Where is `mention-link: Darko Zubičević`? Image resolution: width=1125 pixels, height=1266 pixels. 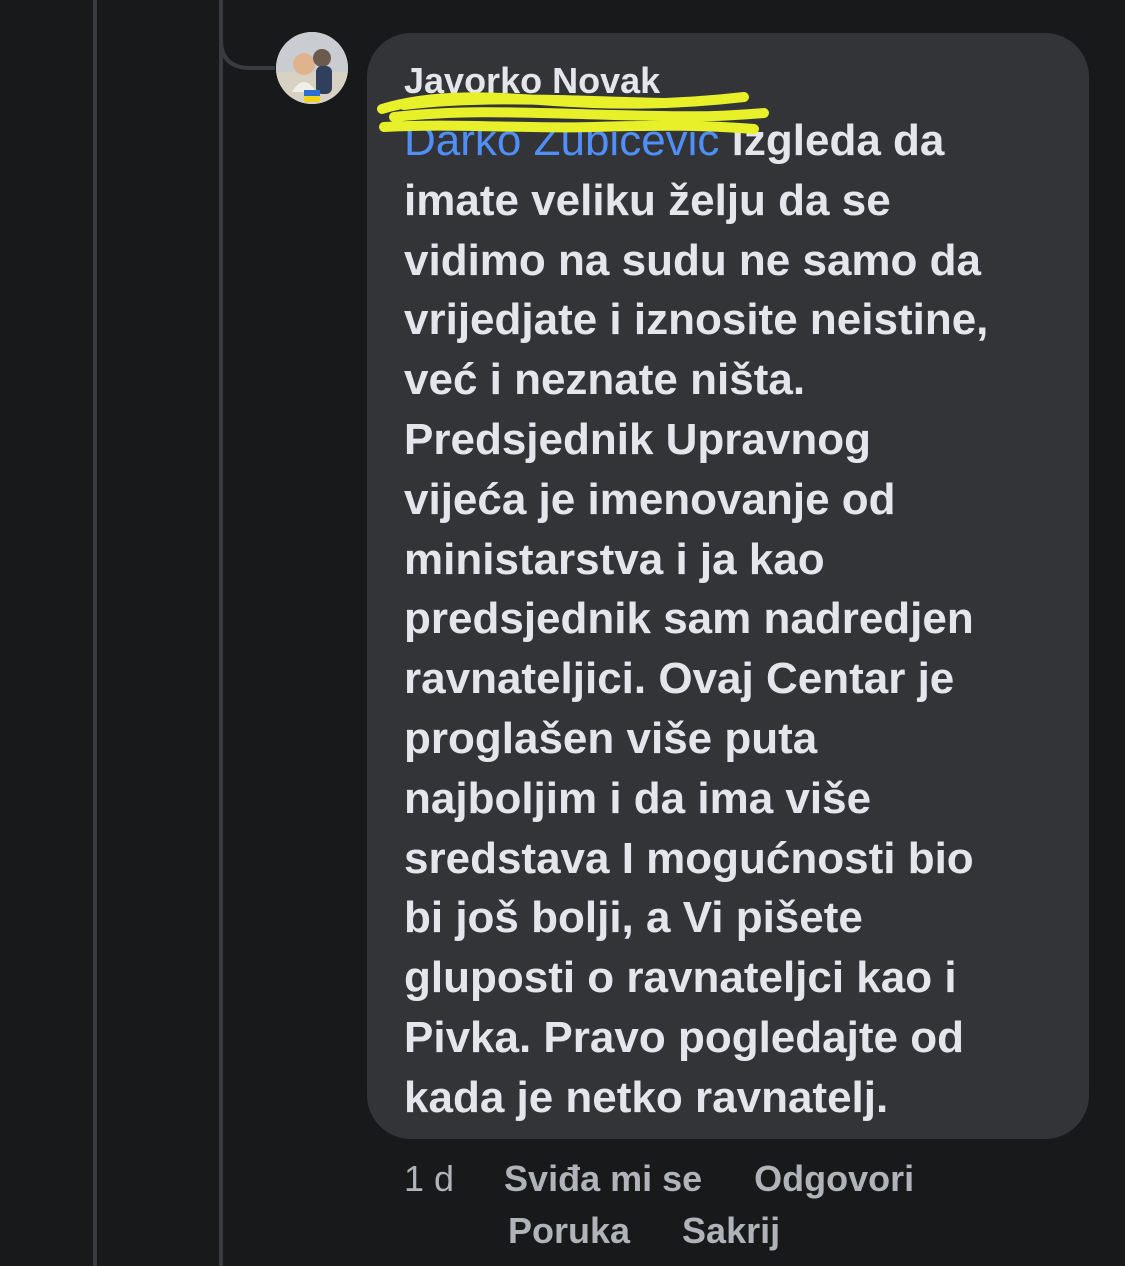
mention-link: Darko Zubičević is located at coordinates (561, 140).